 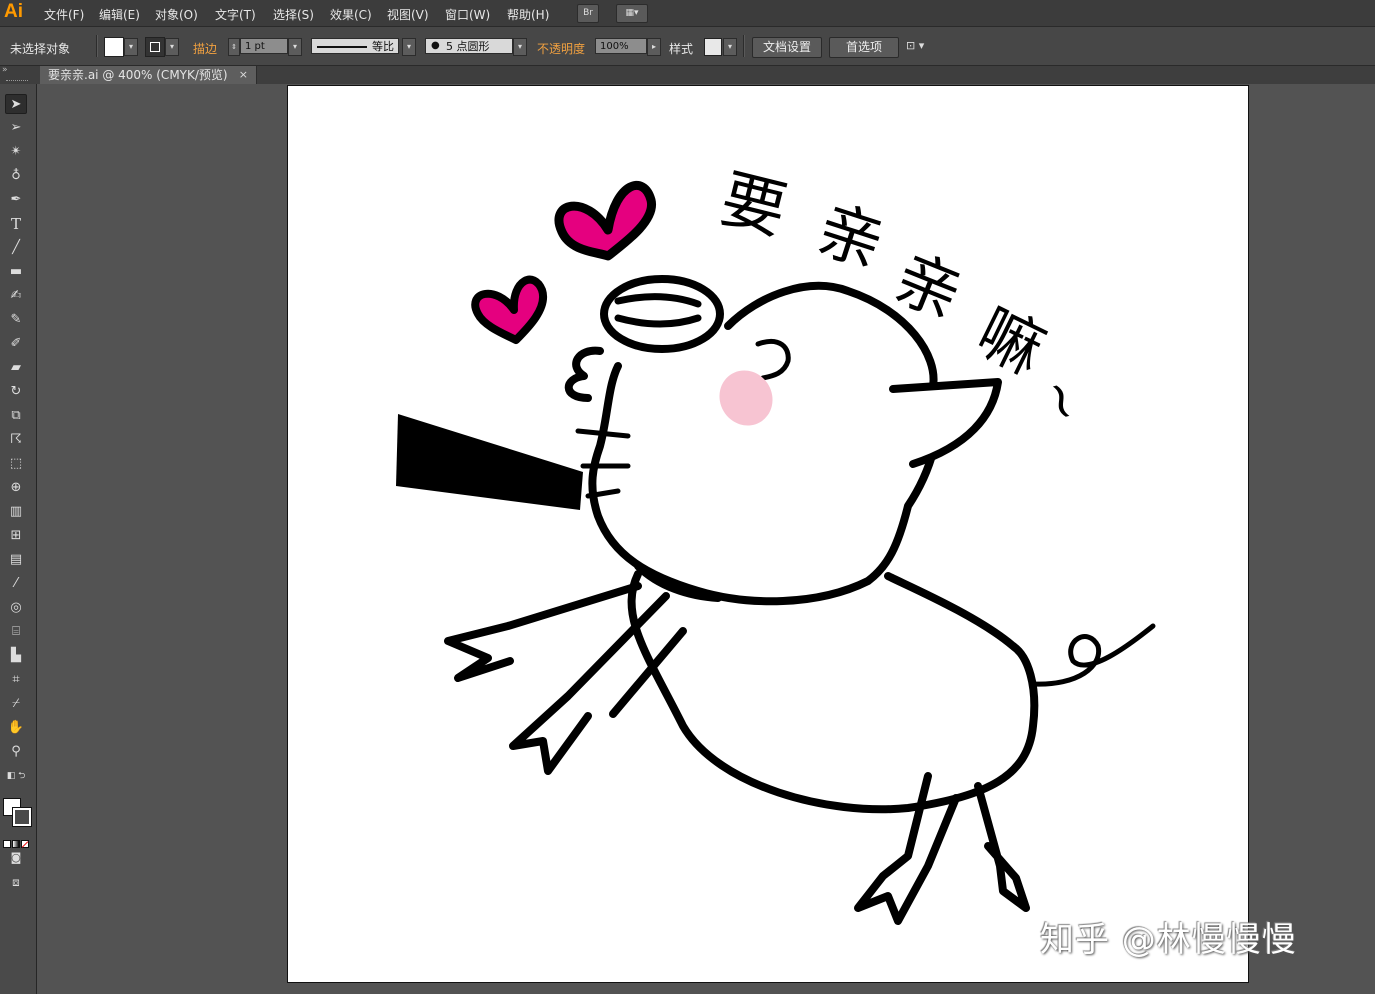 What do you see at coordinates (467, 14) in the screenshot?
I see `menu-window: 窗口(W)` at bounding box center [467, 14].